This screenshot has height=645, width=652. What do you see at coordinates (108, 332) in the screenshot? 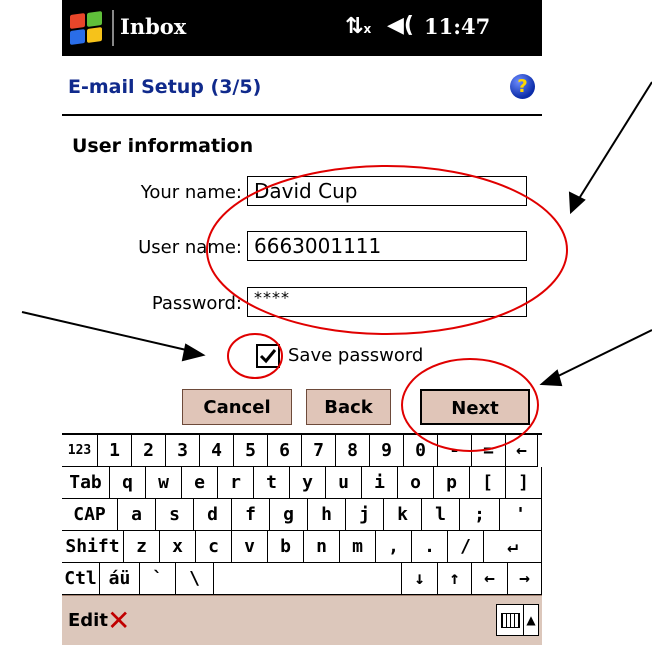
I see `annotation-arrow-checkbox` at bounding box center [108, 332].